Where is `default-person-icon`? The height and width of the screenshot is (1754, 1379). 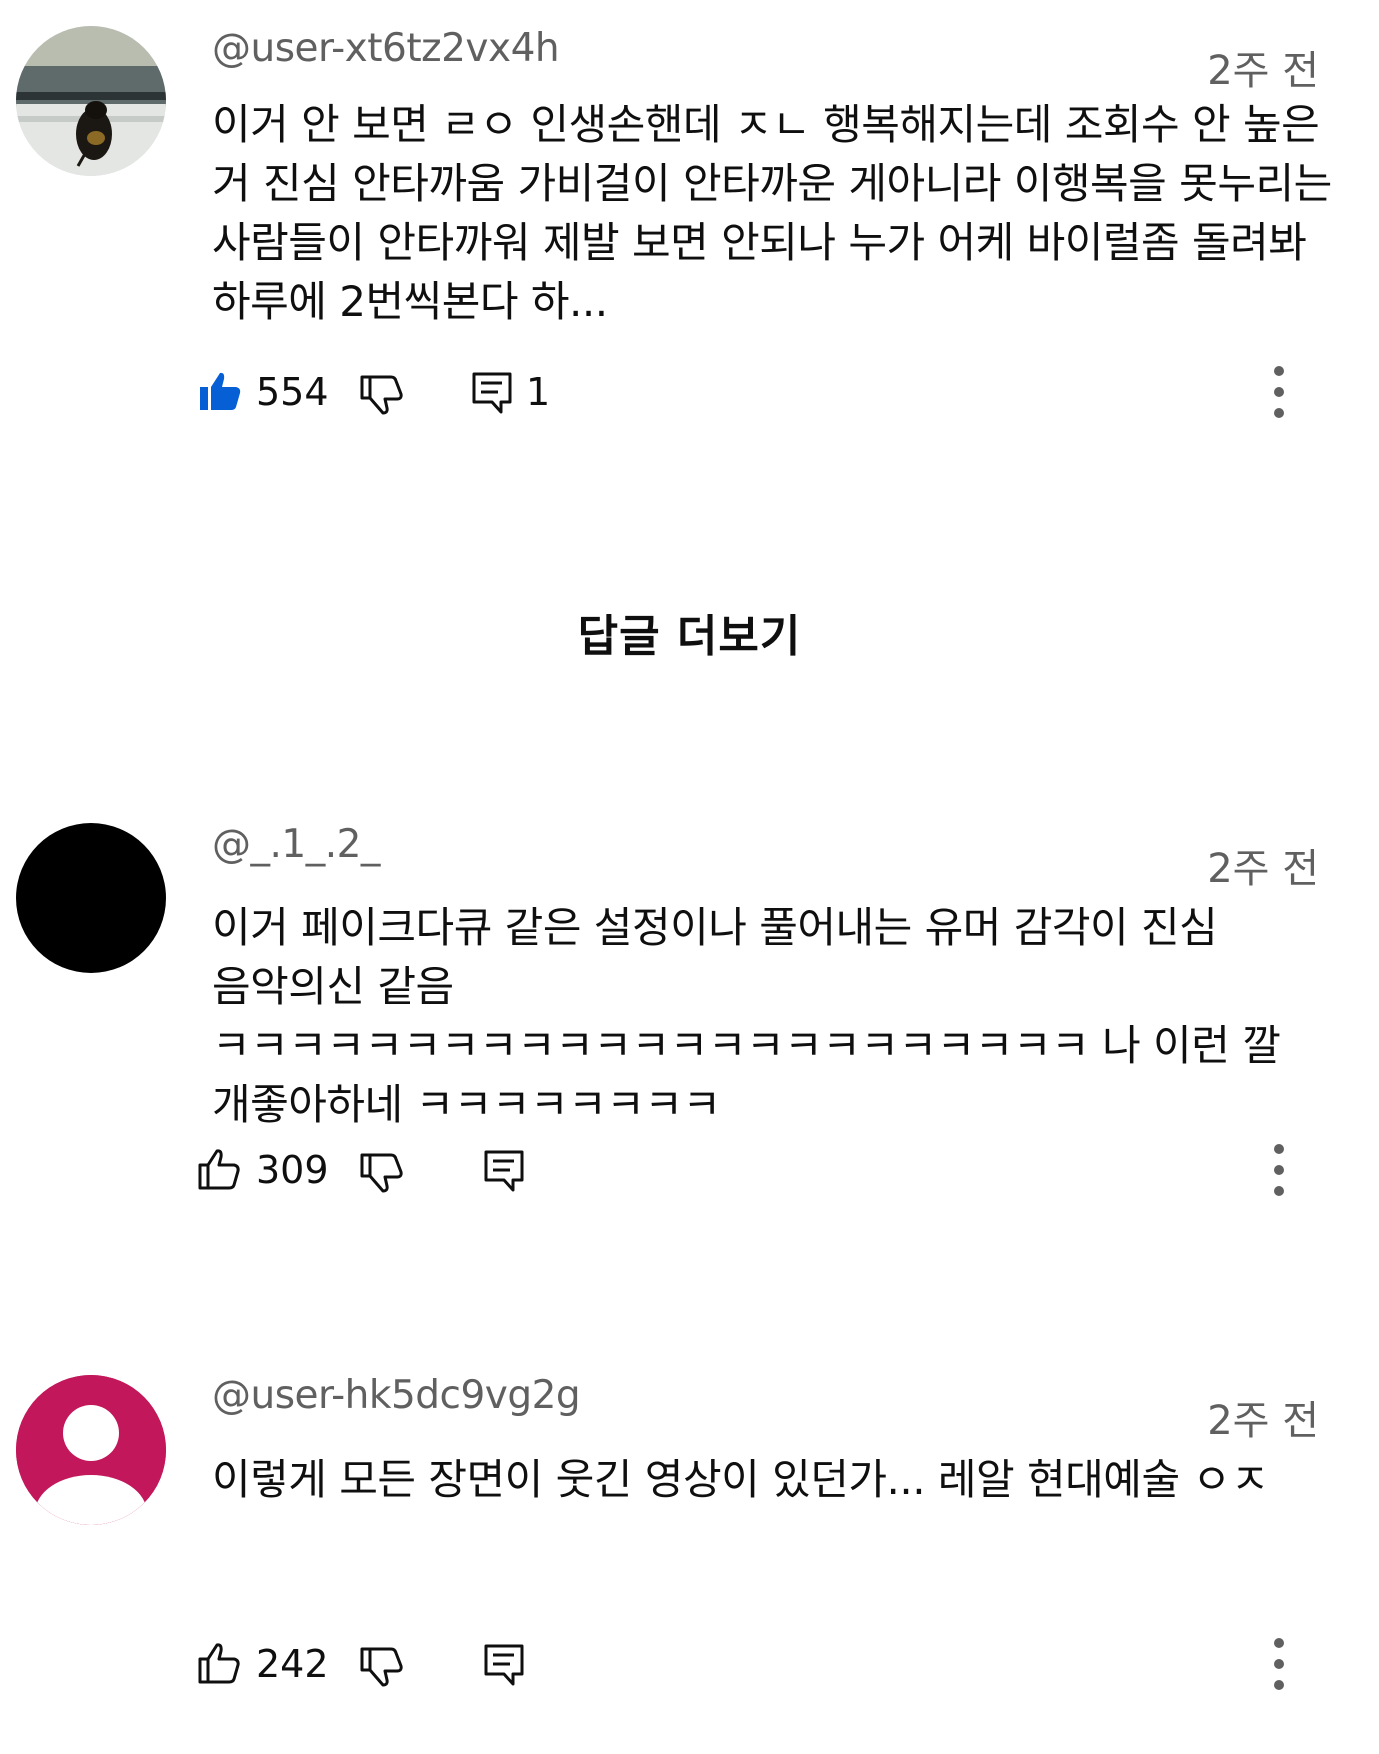
default-person-icon is located at coordinates (91, 1450).